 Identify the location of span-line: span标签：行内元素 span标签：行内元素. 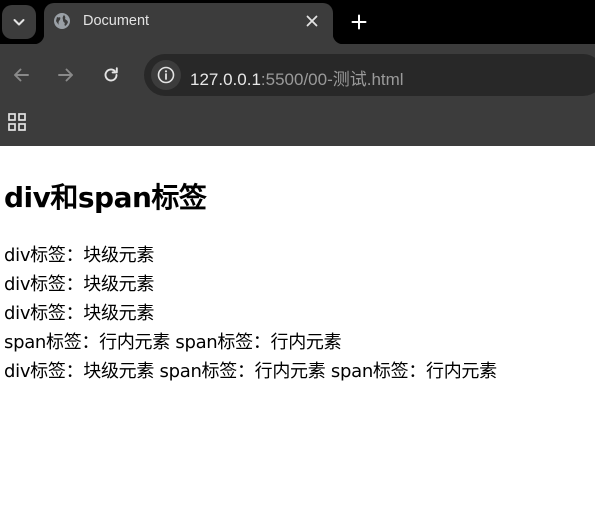
(173, 342).